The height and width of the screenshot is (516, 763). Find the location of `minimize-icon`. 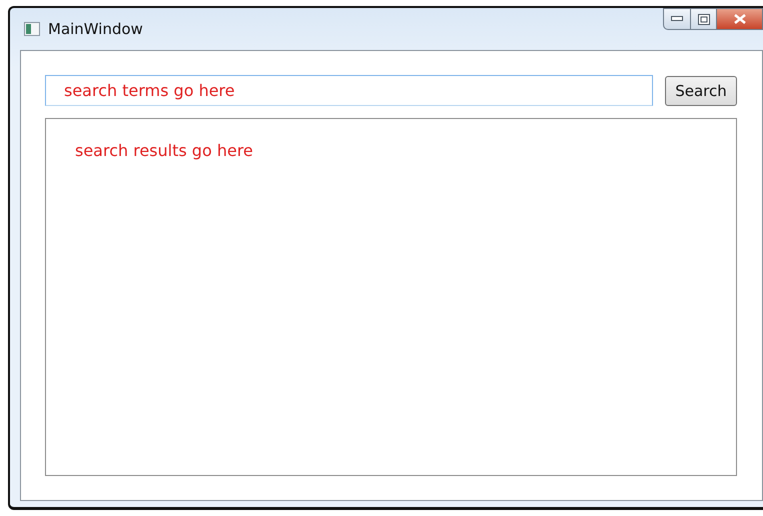

minimize-icon is located at coordinates (677, 19).